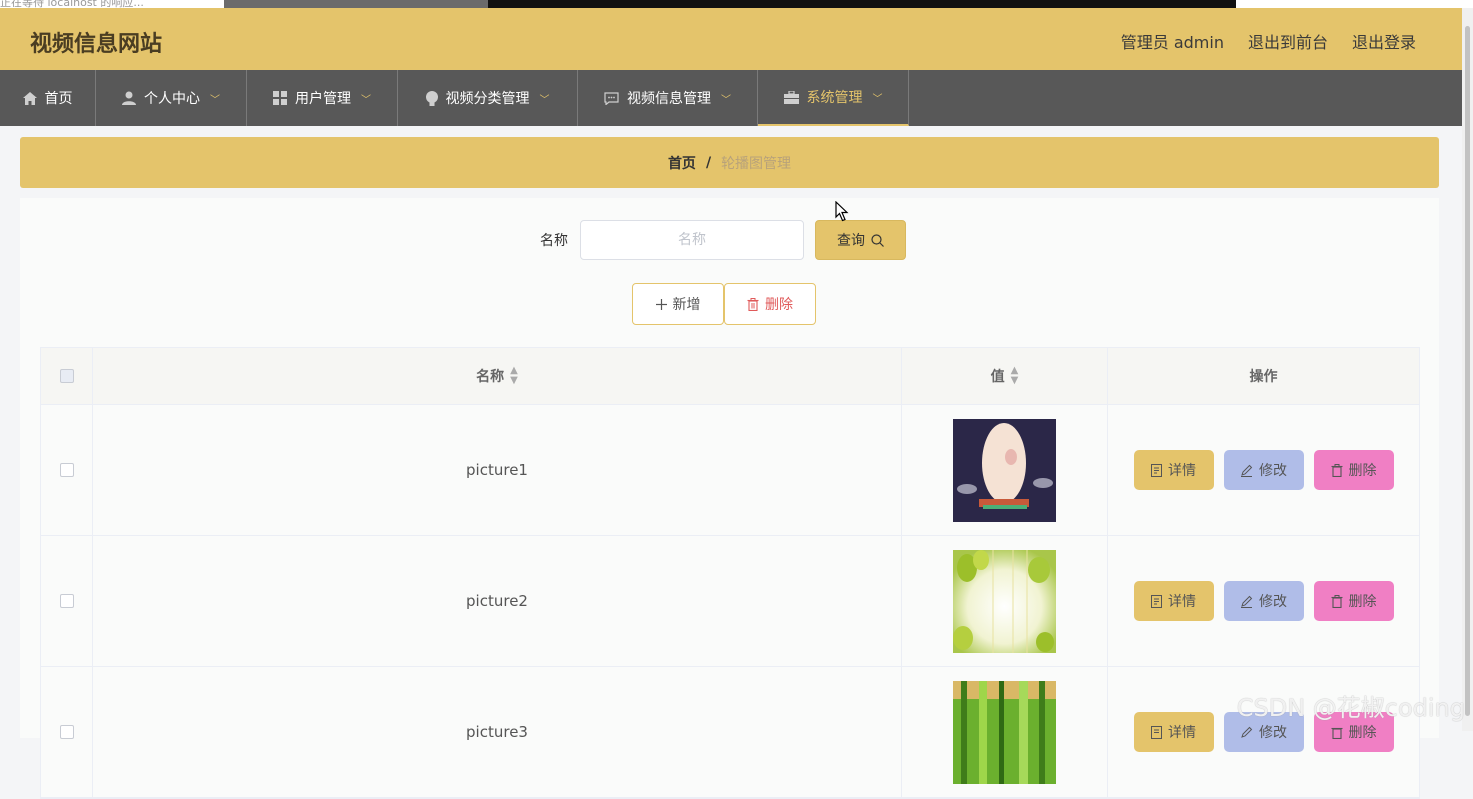 The image size is (1473, 799). I want to click on nav-label-video-info: 视频信息管理, so click(669, 99).